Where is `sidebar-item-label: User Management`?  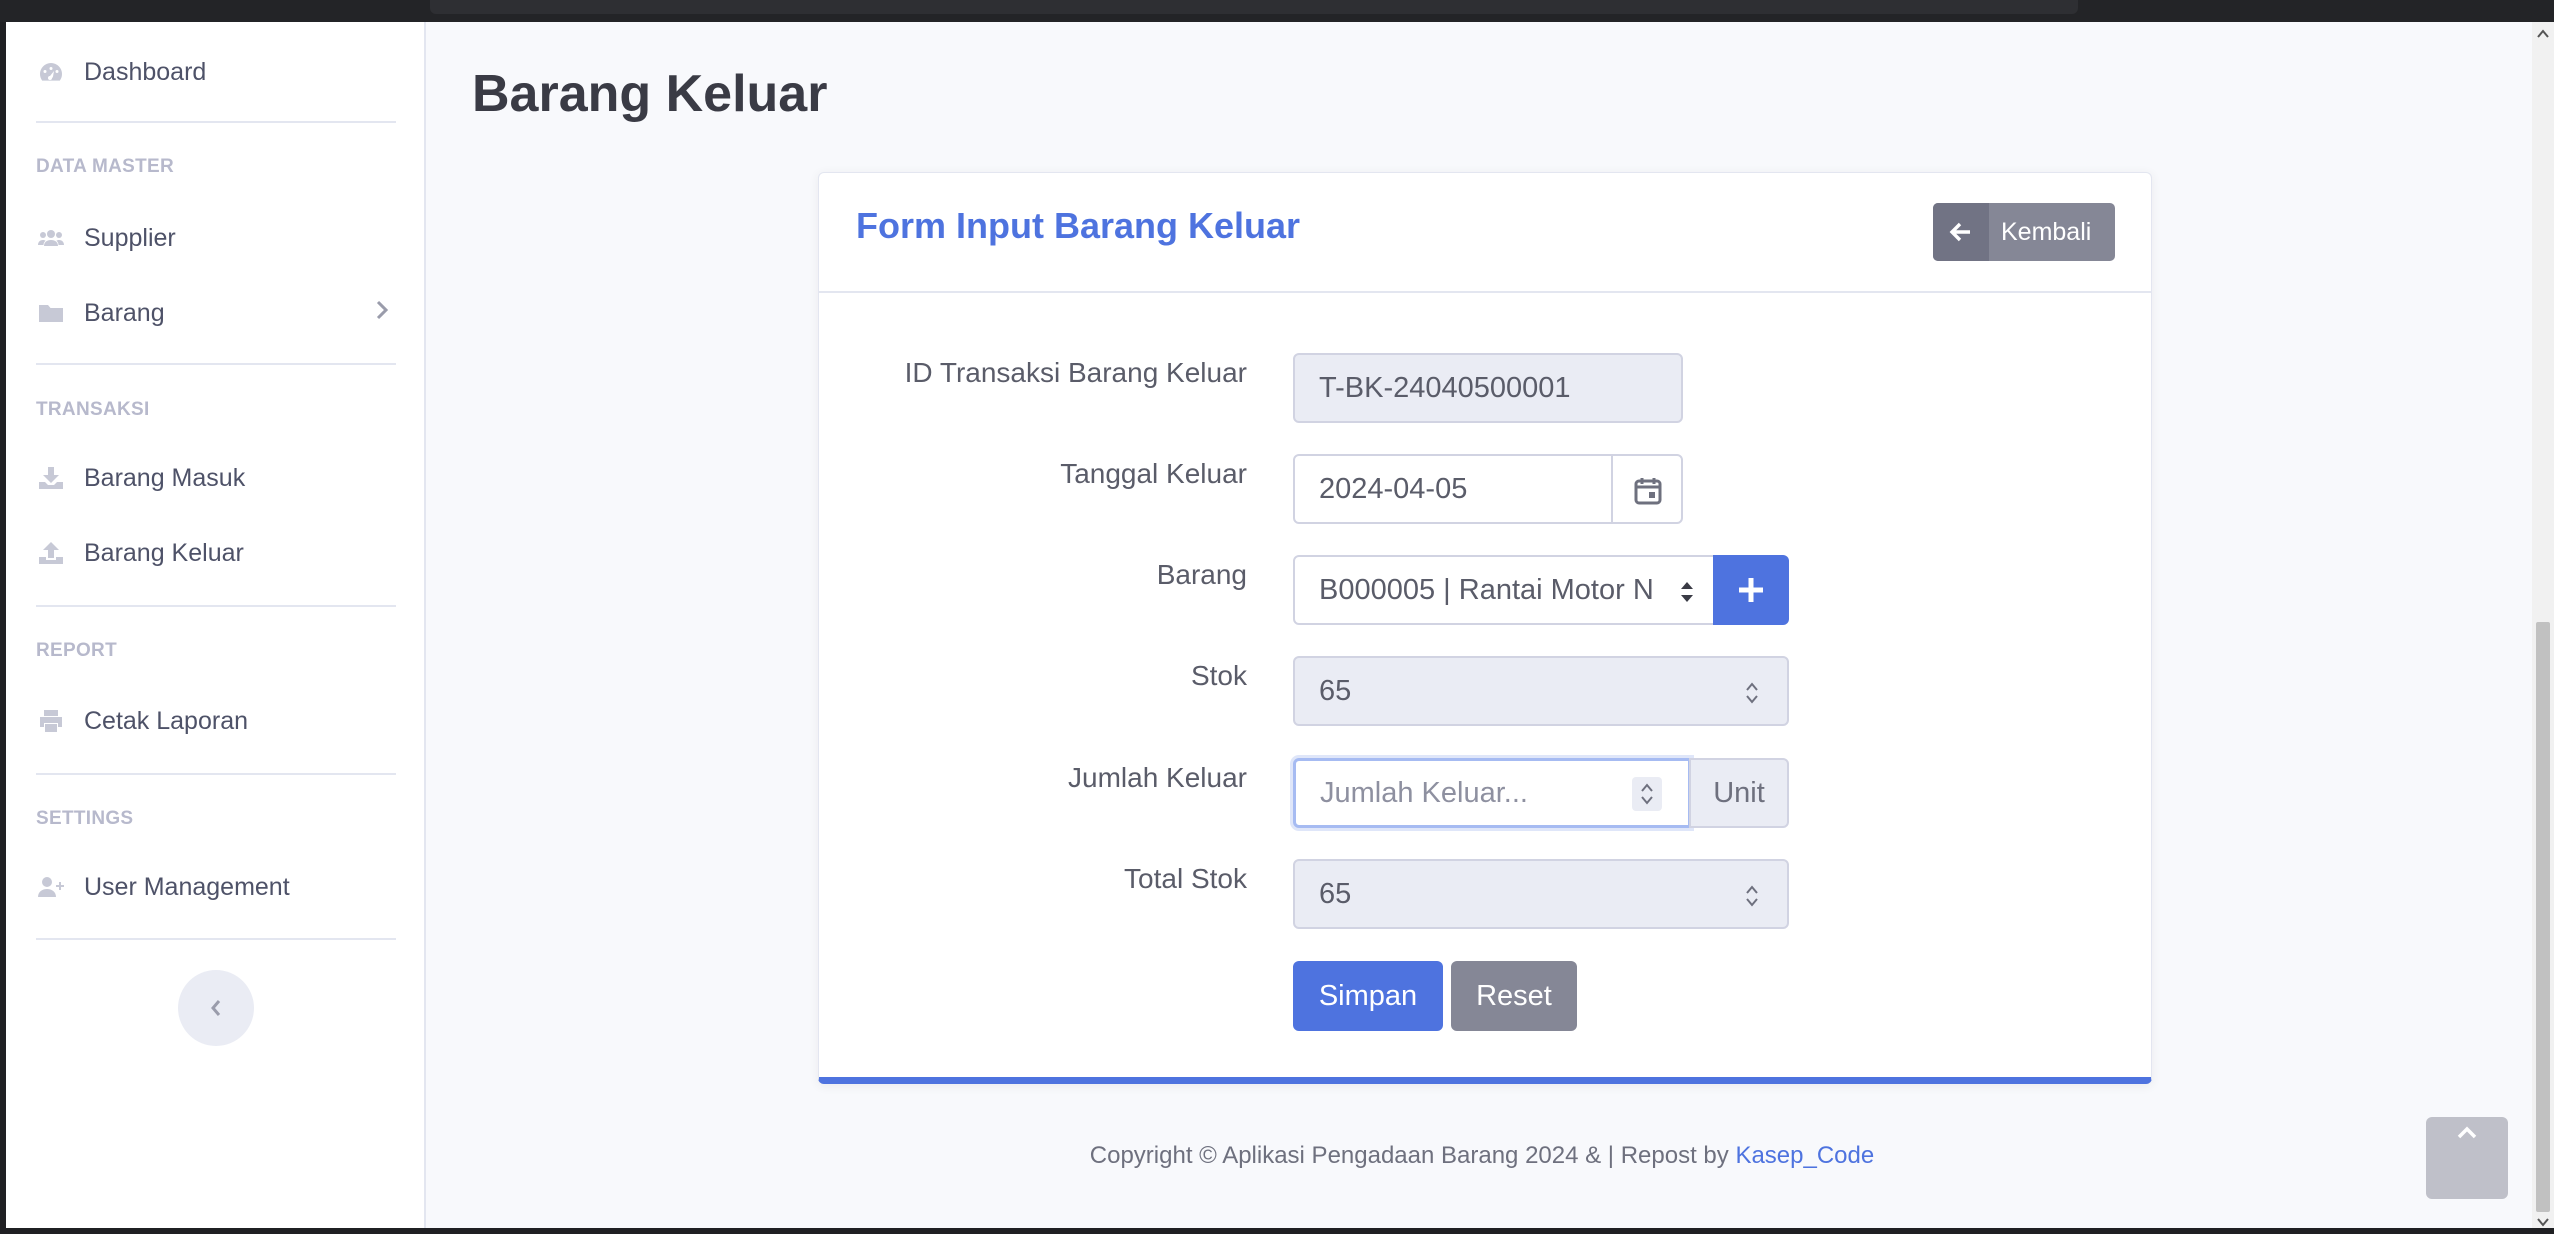 sidebar-item-label: User Management is located at coordinates (187, 886).